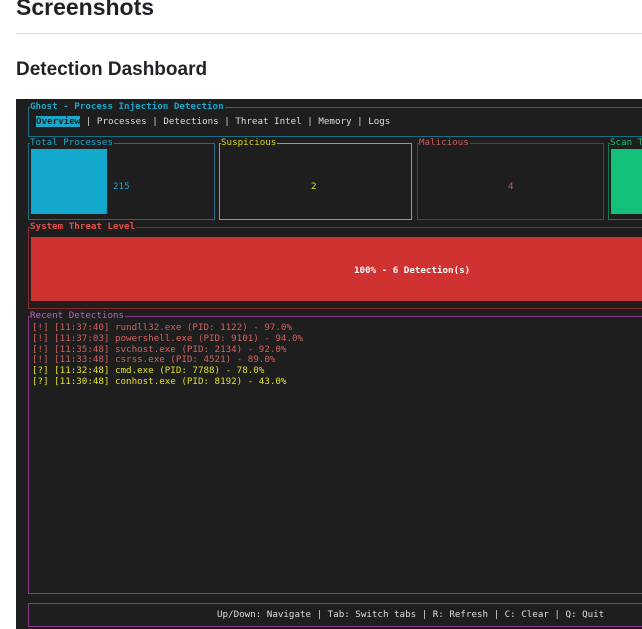 The width and height of the screenshot is (642, 629). What do you see at coordinates (626, 181) in the screenshot?
I see `scan-bar` at bounding box center [626, 181].